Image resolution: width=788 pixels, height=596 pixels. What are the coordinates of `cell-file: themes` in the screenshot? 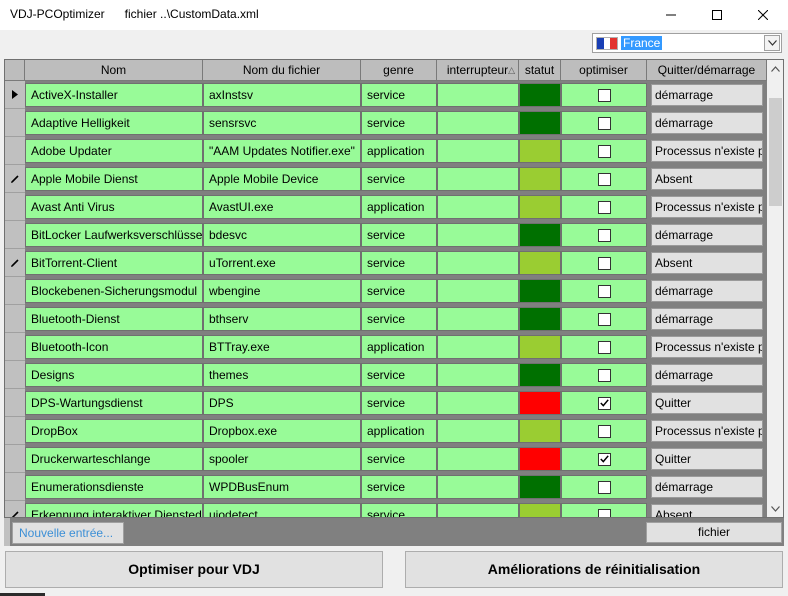 It's located at (282, 375).